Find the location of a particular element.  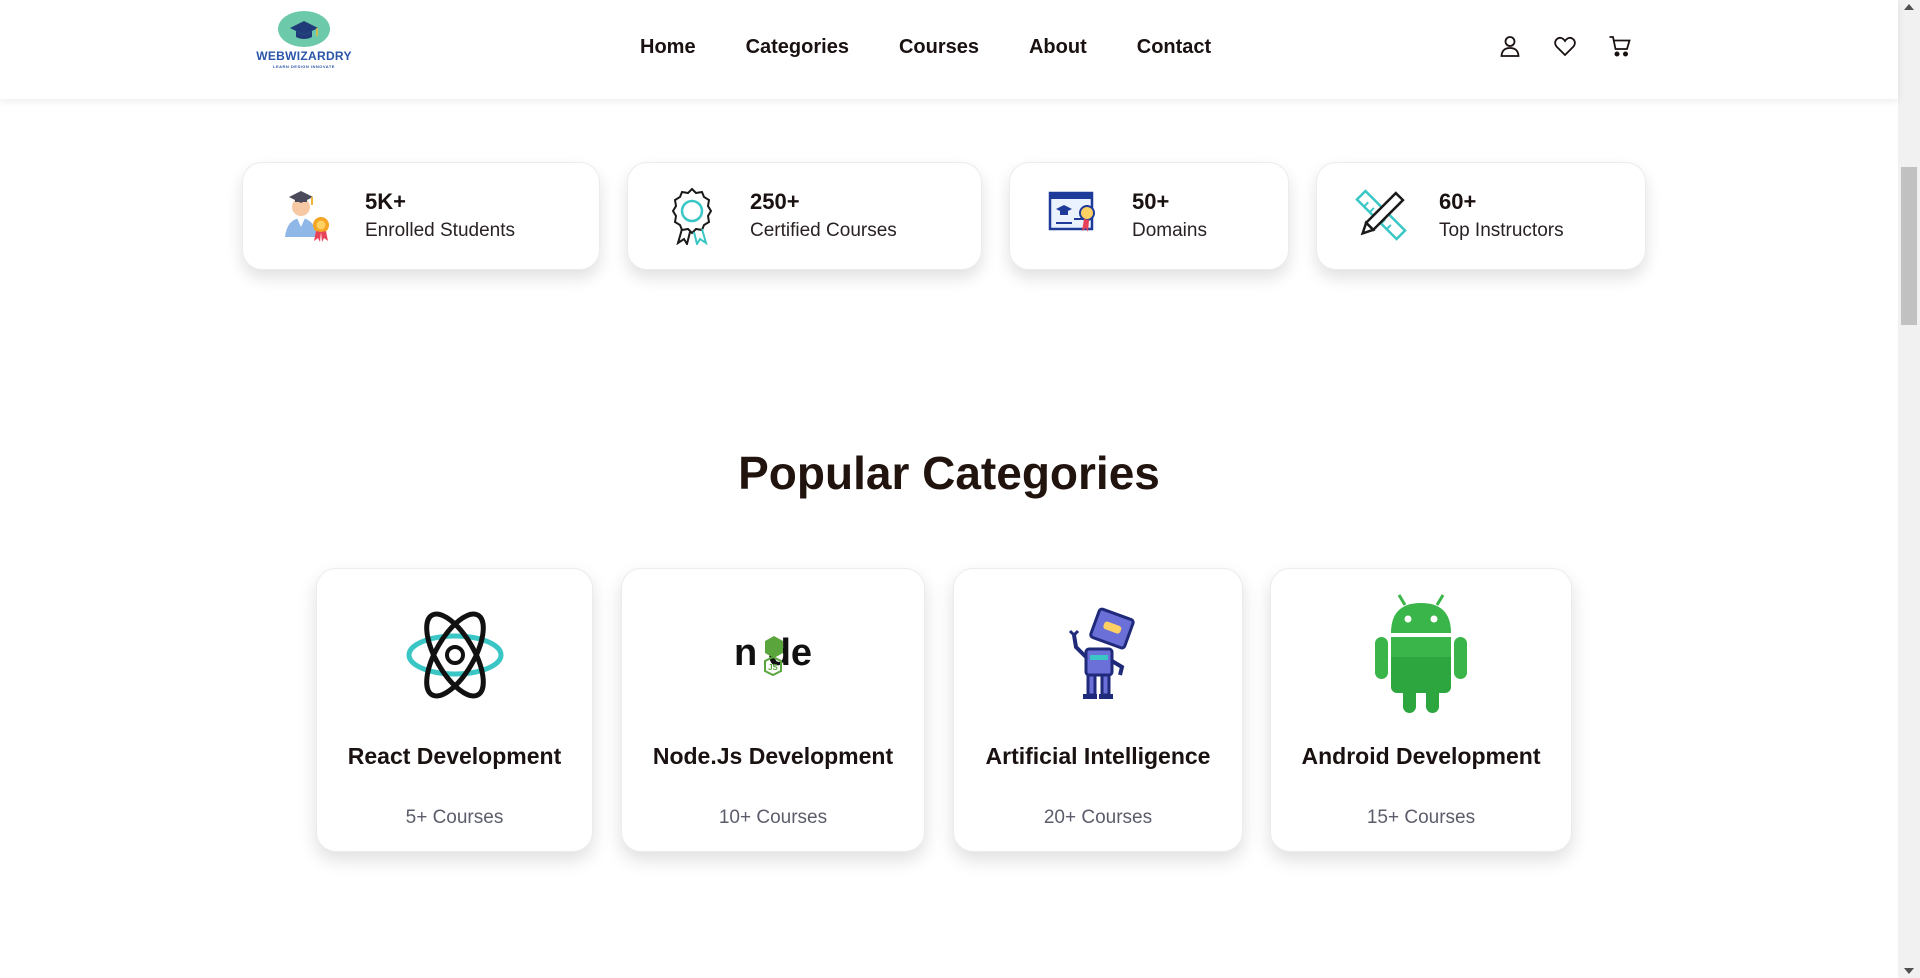

certificate-badge-icon is located at coordinates (692, 216).